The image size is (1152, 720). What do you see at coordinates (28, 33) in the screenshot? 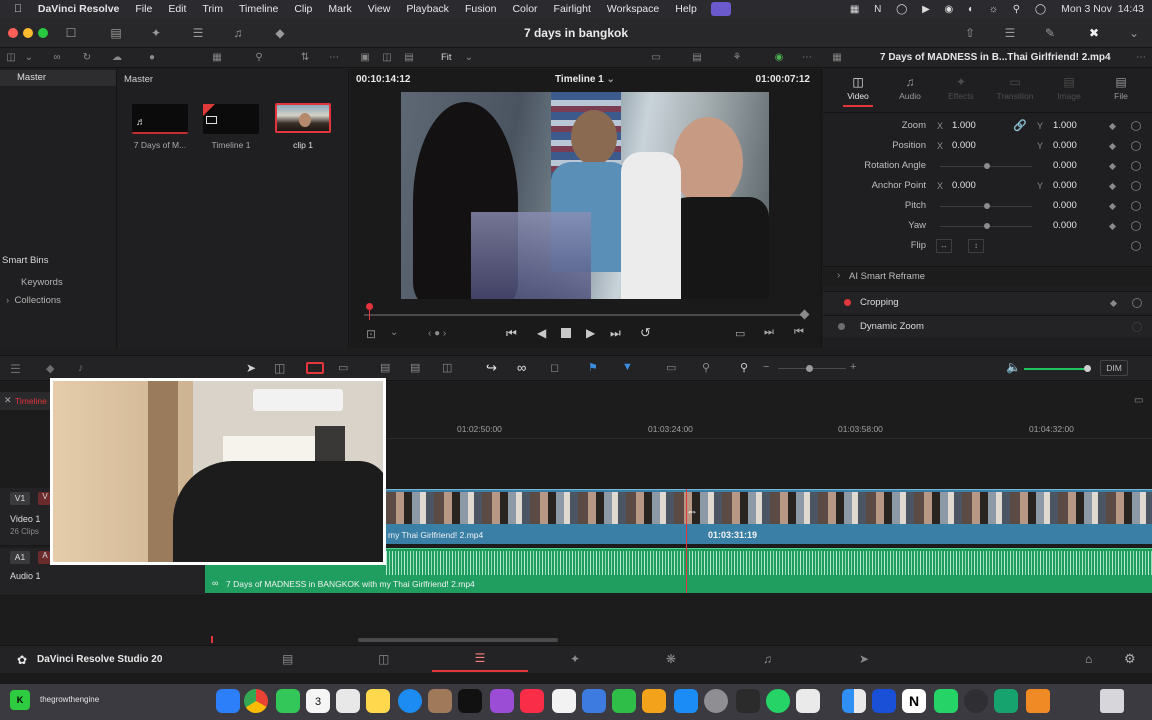
I see `minimize-window-button` at bounding box center [28, 33].